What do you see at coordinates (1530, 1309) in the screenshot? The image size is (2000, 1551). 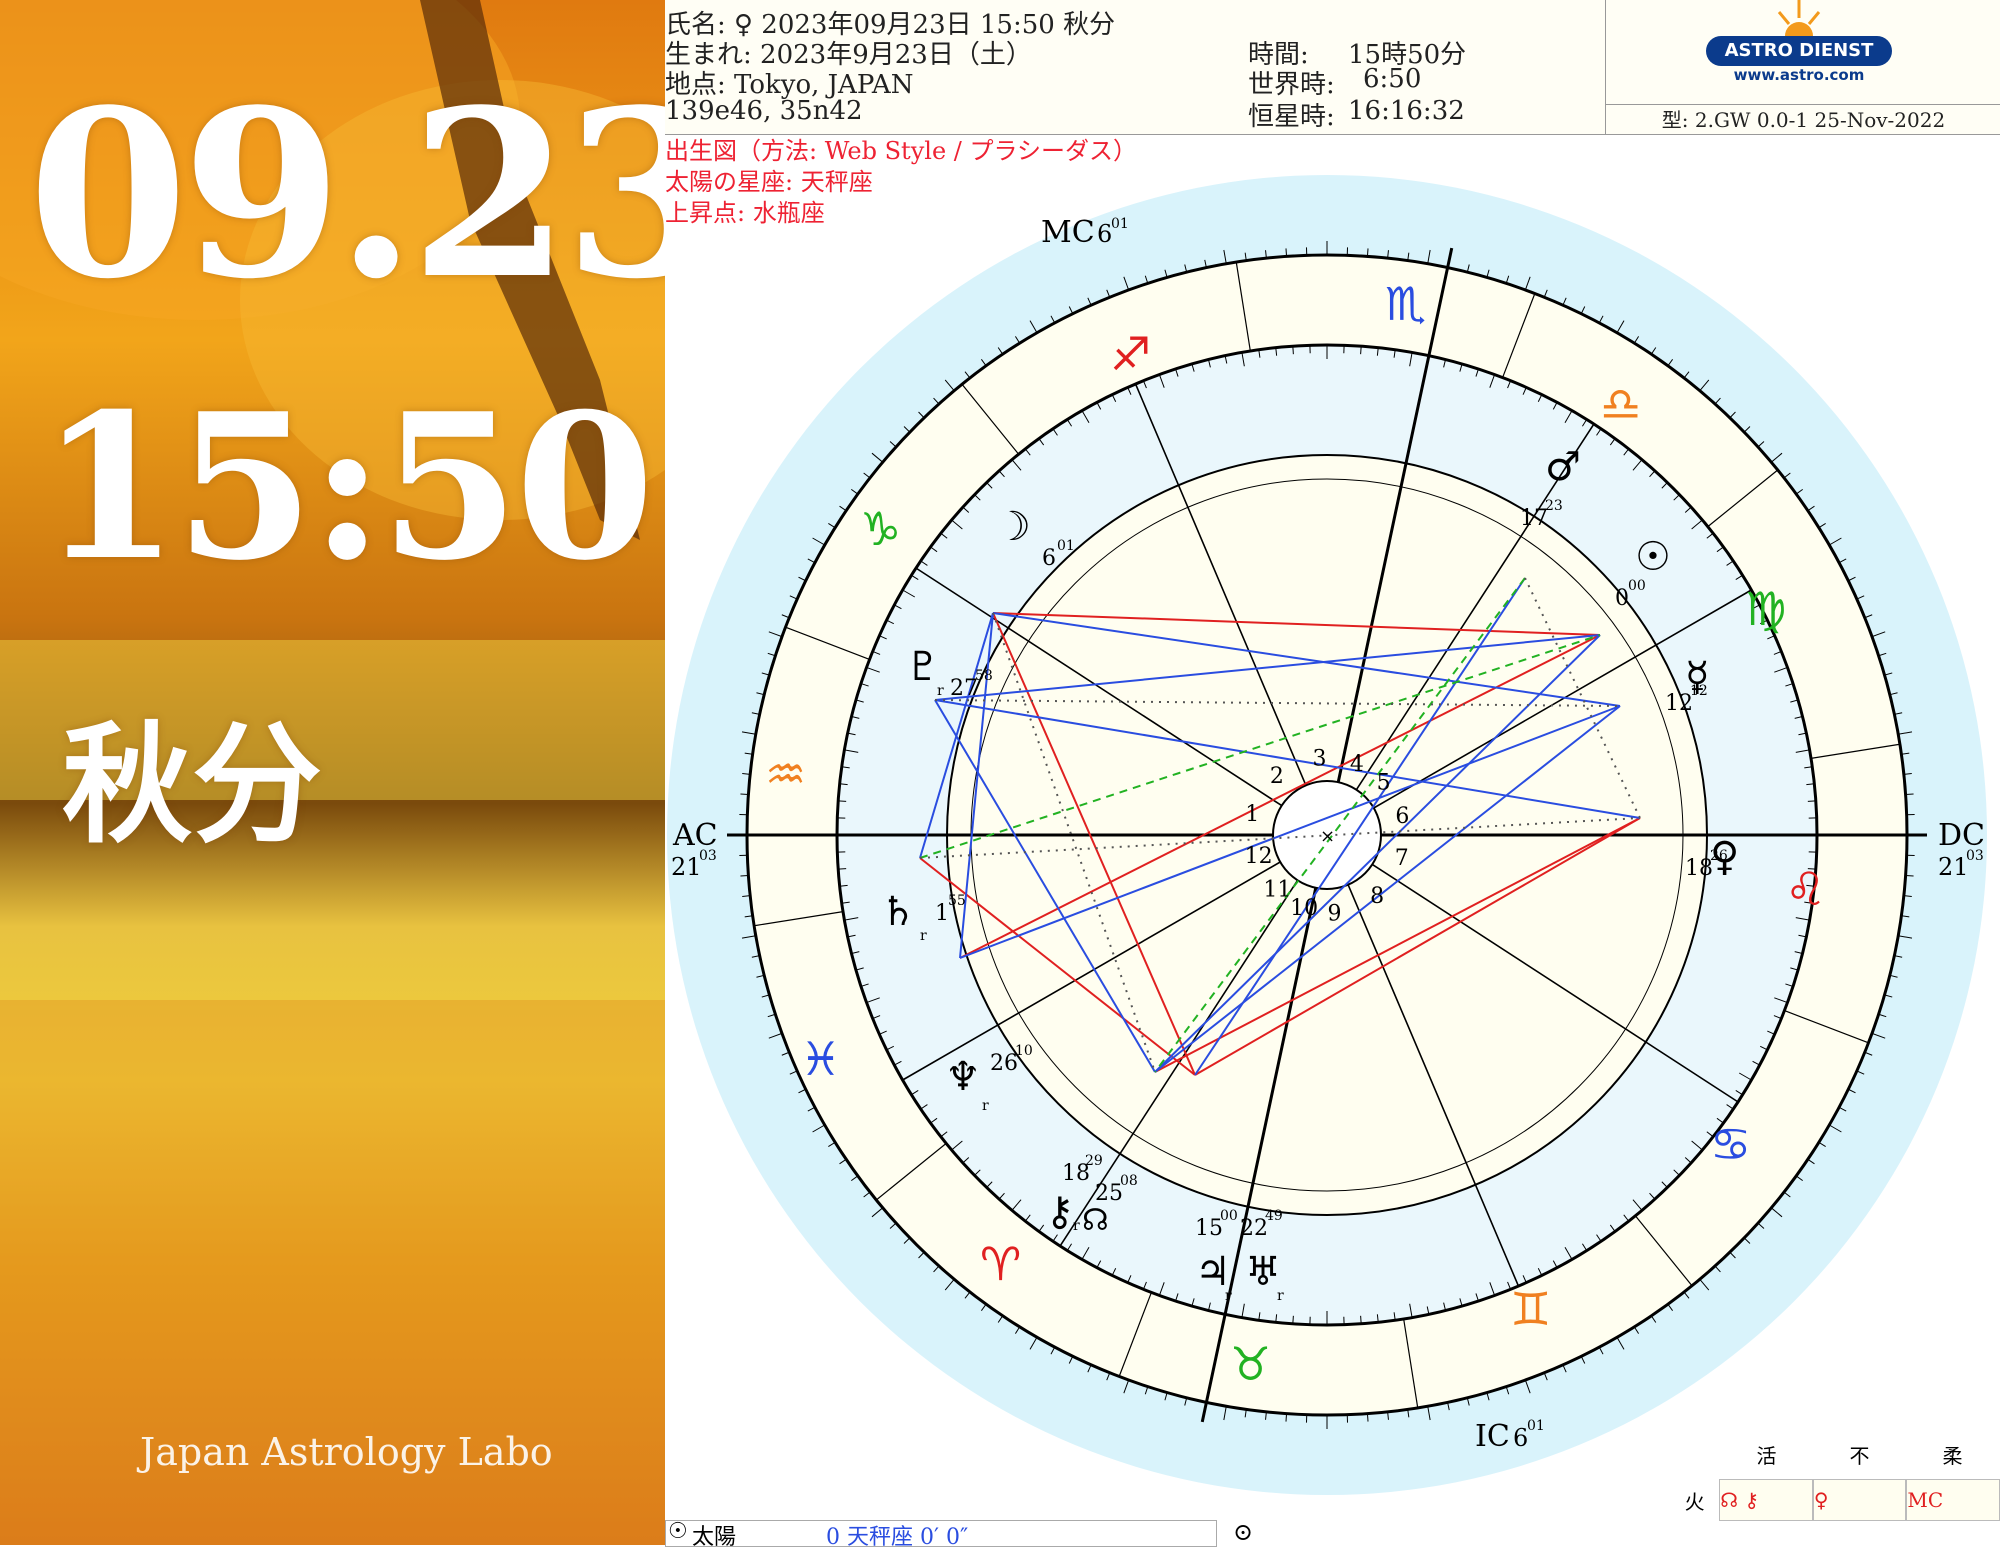 I see `gemini-icon: ♊` at bounding box center [1530, 1309].